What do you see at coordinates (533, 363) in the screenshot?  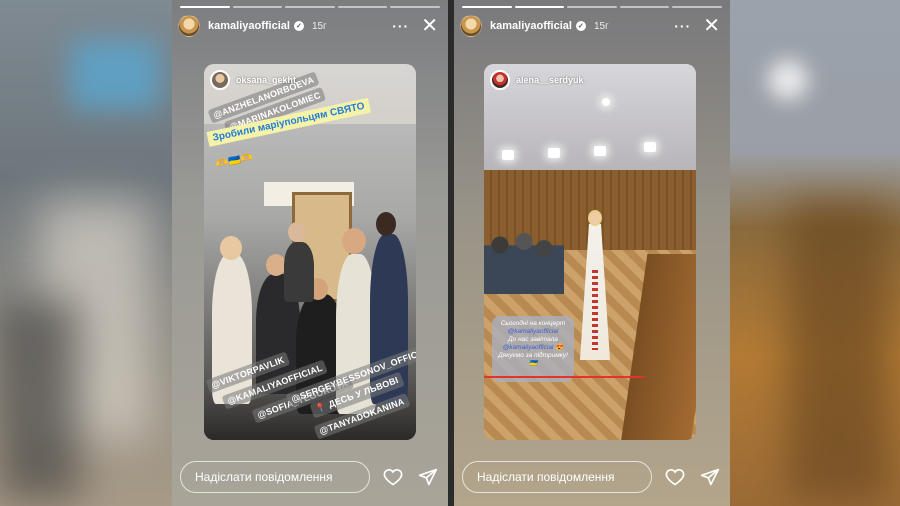 I see `caption-line: 🇺🇦` at bounding box center [533, 363].